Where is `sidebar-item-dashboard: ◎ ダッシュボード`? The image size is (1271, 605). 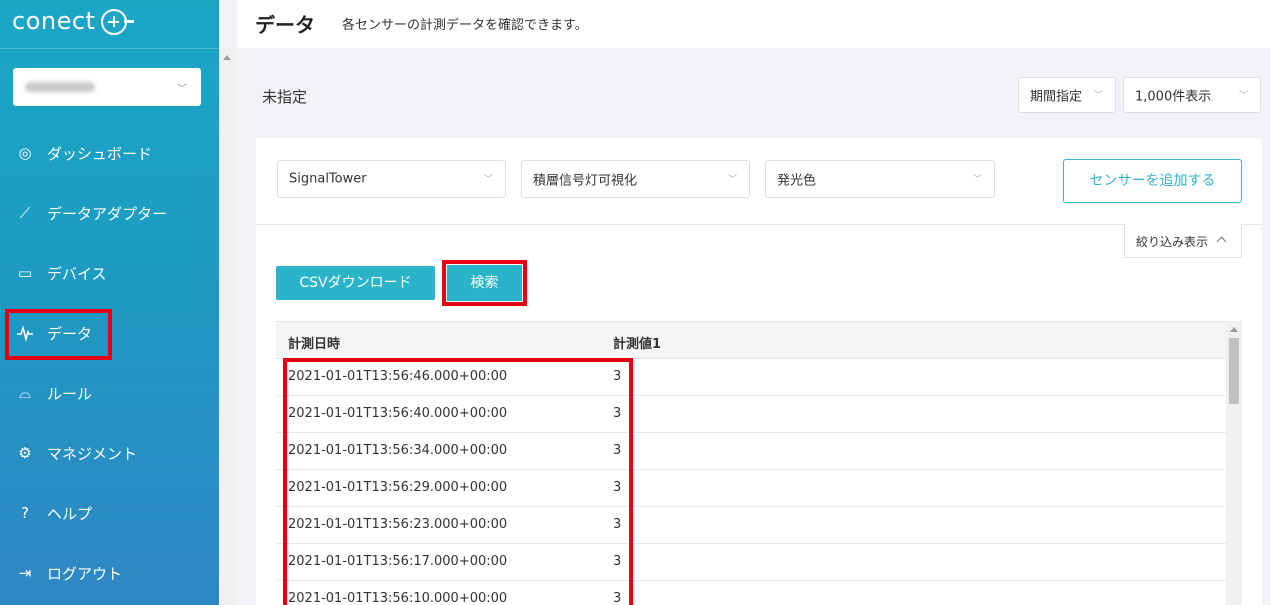
sidebar-item-dashboard: ◎ ダッシュボード is located at coordinates (109, 153).